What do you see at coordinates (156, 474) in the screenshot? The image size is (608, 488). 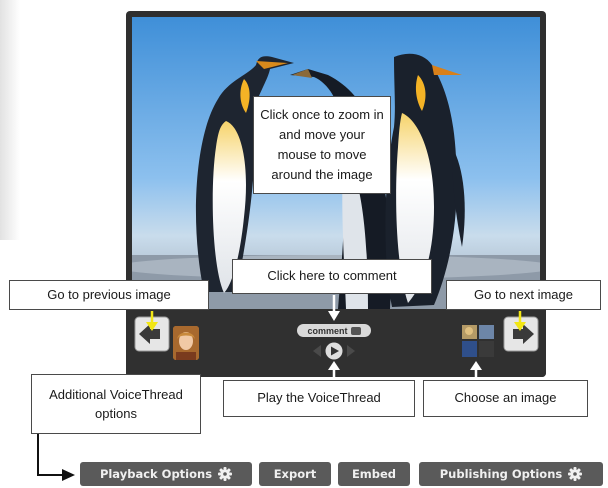 I see `playback-options-label: Playback Options` at bounding box center [156, 474].